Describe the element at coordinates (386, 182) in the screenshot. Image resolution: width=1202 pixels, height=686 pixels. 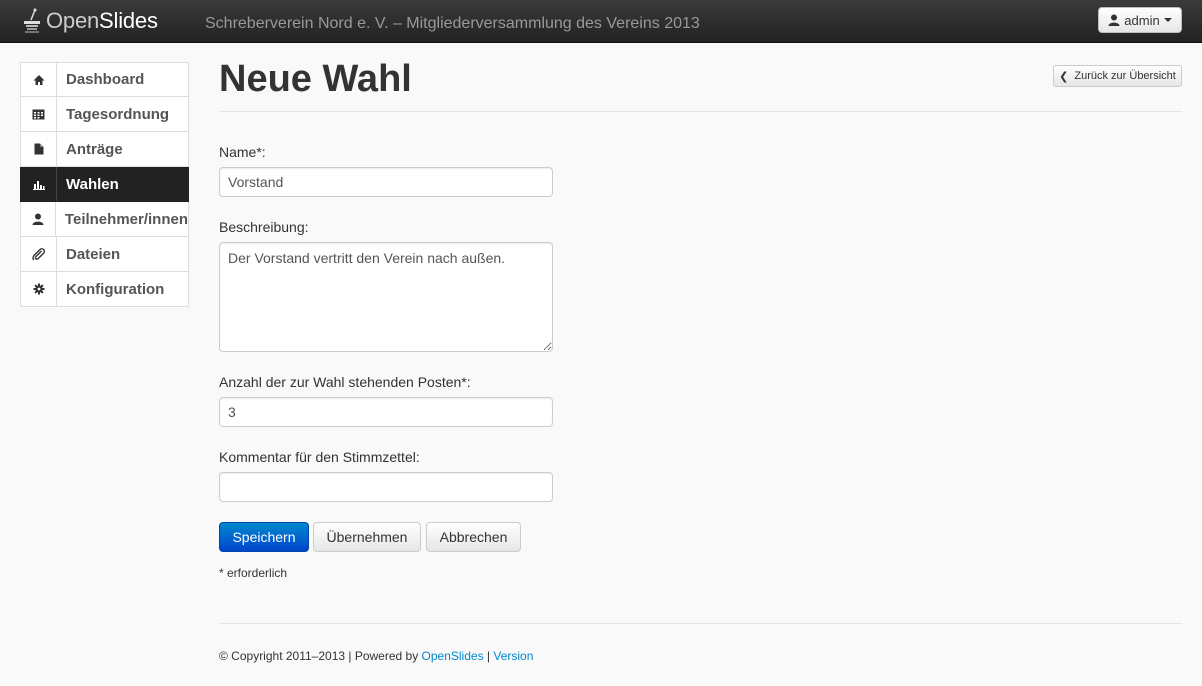
I see `name-input` at that location.